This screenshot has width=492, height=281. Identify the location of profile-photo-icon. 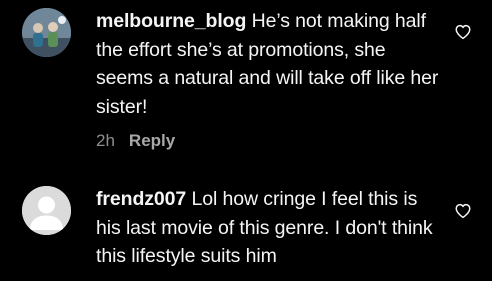
(46, 32).